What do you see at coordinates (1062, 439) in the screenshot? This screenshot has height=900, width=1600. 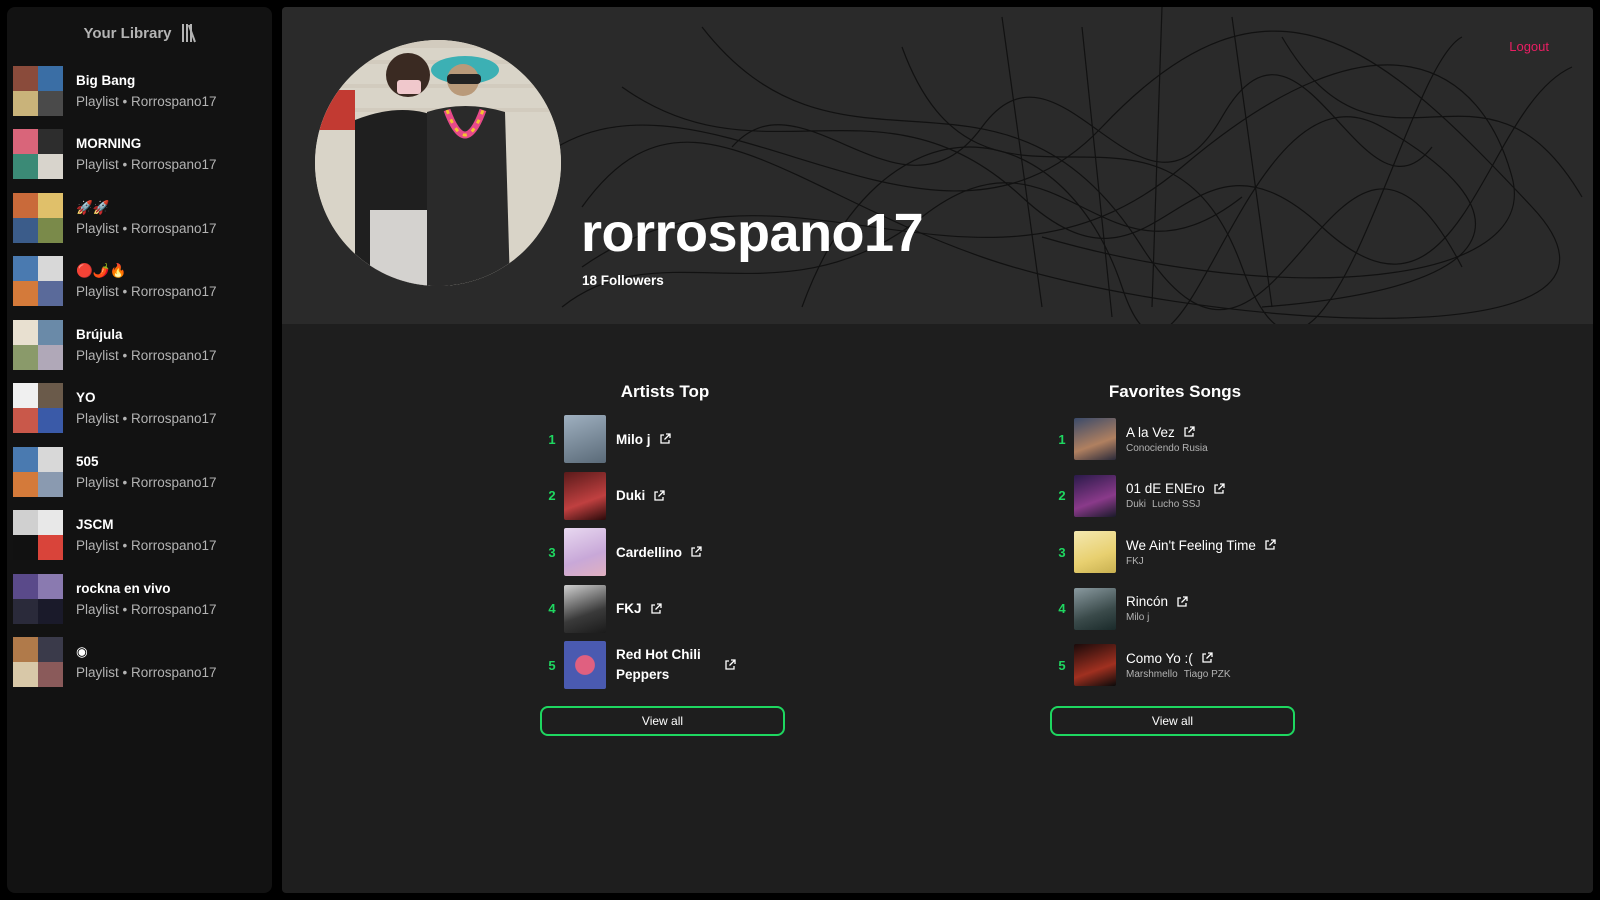 I see `song-rank: 1` at bounding box center [1062, 439].